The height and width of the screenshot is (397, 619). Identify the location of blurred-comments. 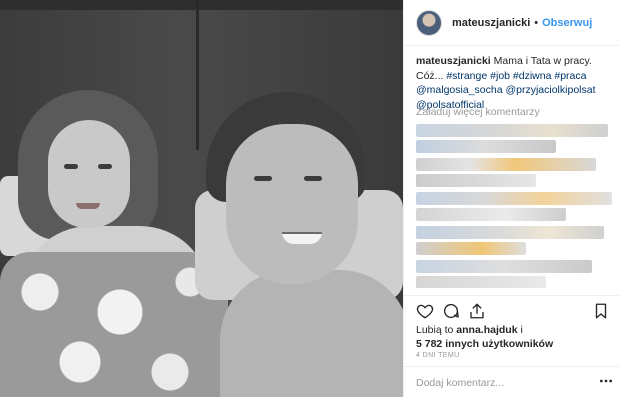
(517, 204).